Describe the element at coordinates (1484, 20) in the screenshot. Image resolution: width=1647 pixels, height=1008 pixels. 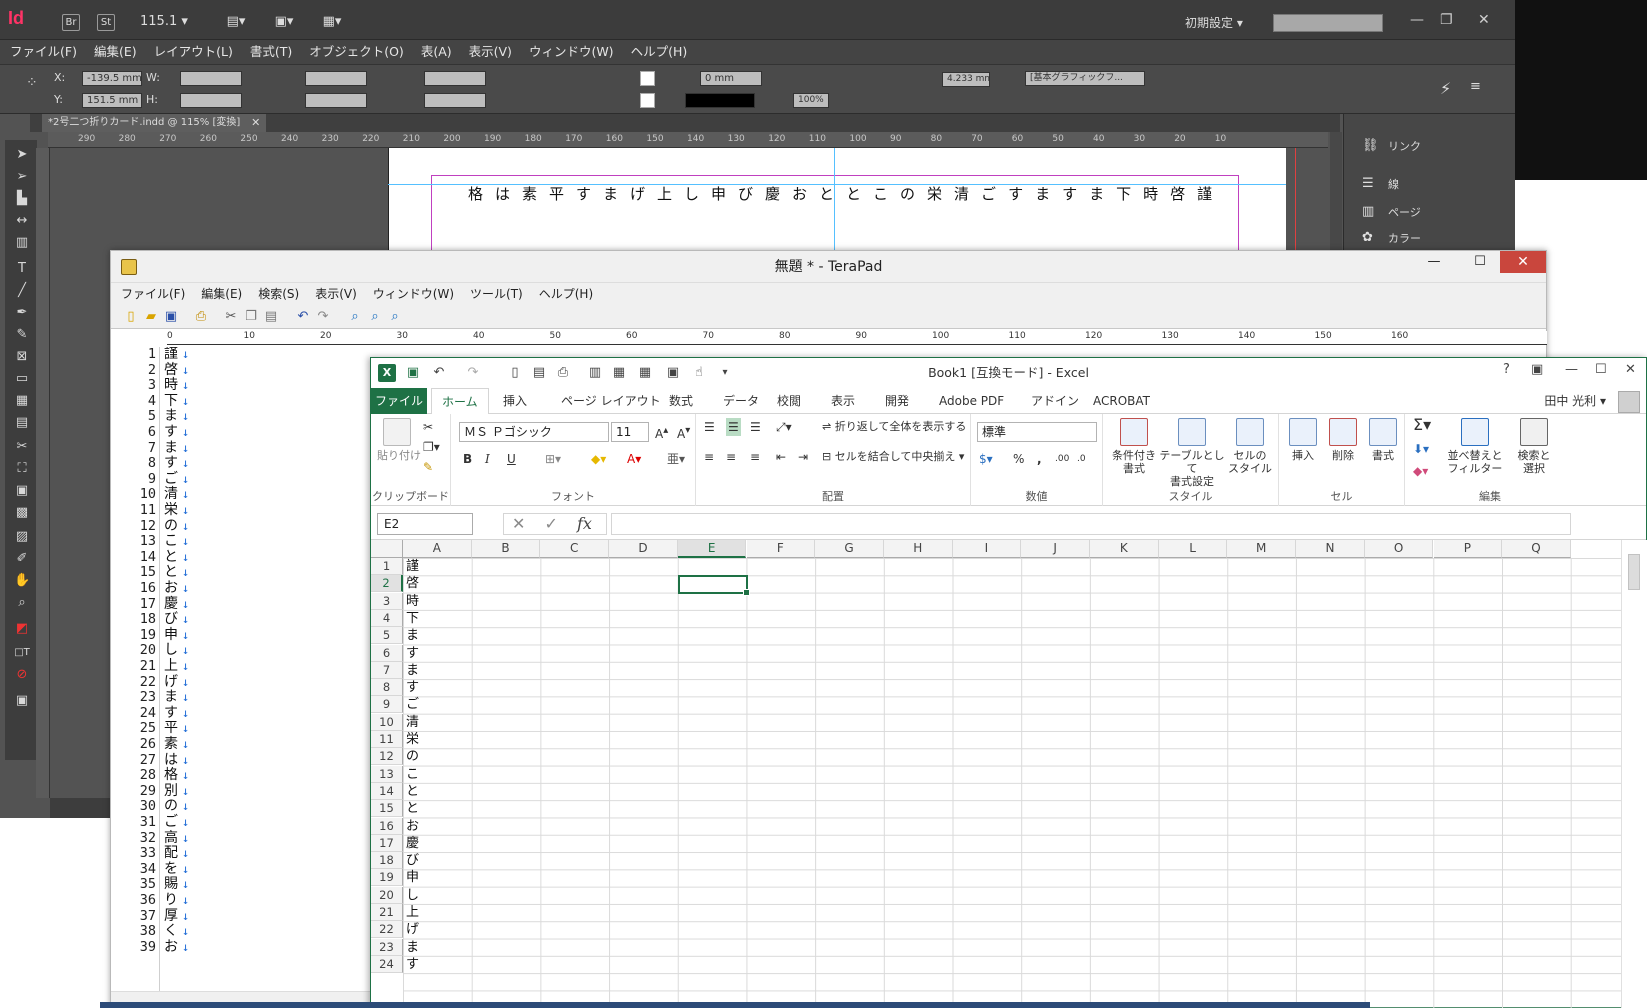
I see `close-icon: ✕` at that location.